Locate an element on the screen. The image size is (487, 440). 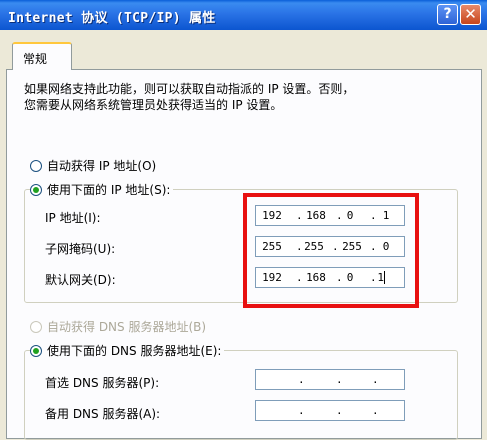
radio-manual-ip-row: 使用下面的 IP 地址(S): is located at coordinates (102, 189).